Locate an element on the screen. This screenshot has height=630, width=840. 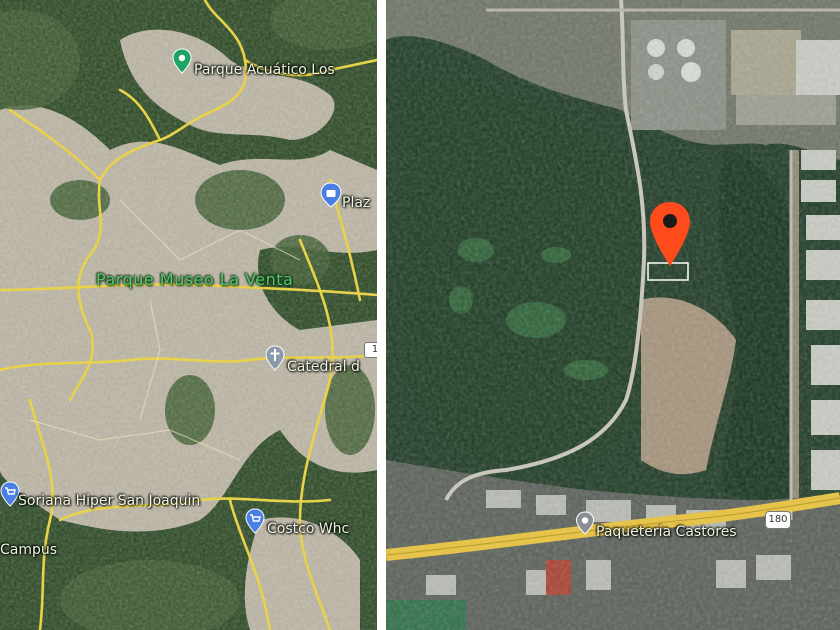
place-pin-icon is located at coordinates (585, 523).